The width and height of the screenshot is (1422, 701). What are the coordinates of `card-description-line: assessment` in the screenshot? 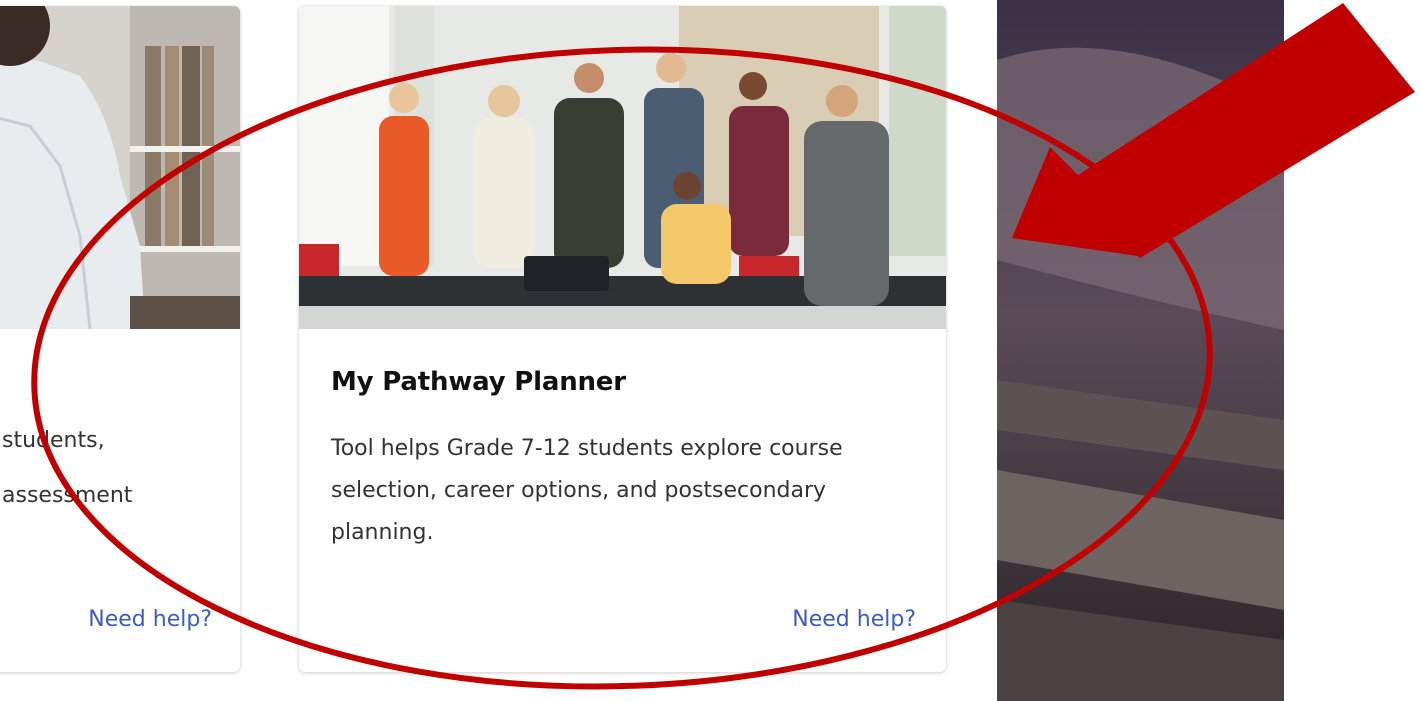 It's located at (67, 495).